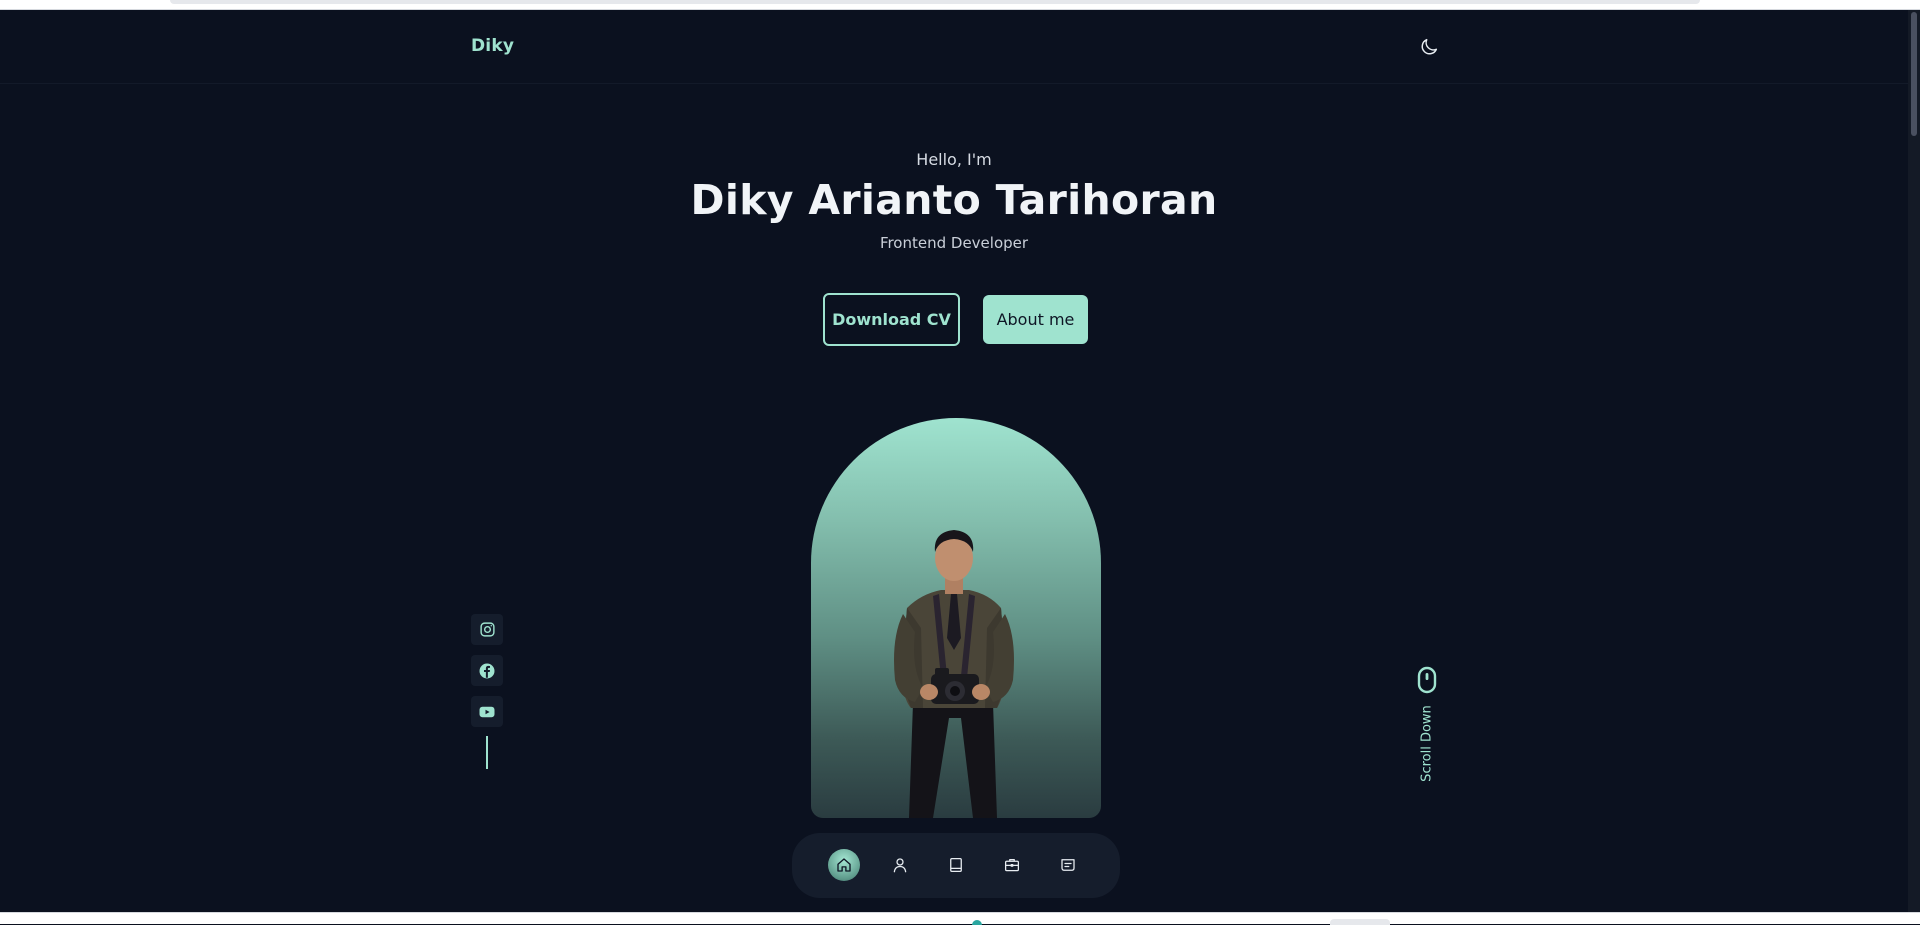  What do you see at coordinates (492, 46) in the screenshot?
I see `site-logo: Diky` at bounding box center [492, 46].